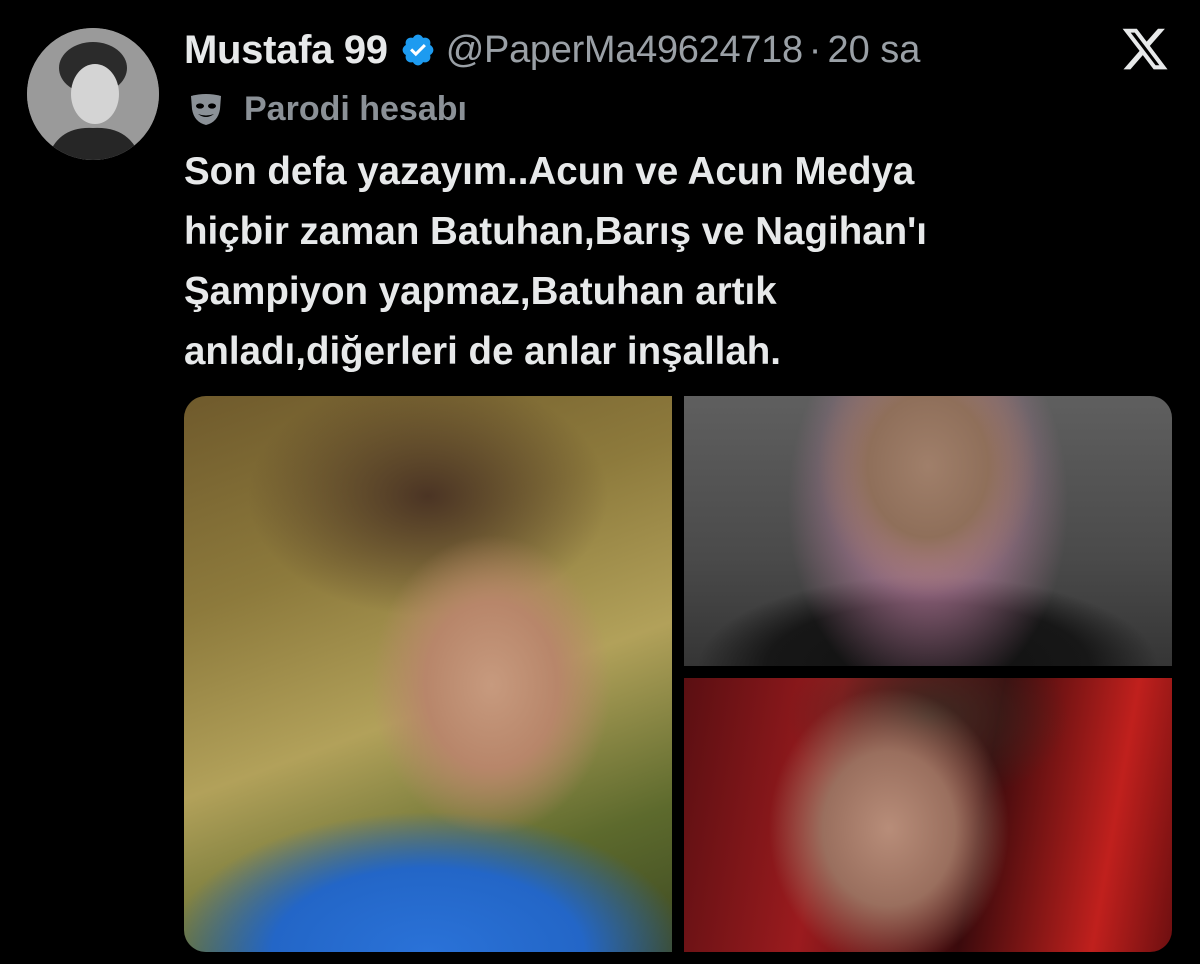 This screenshot has height=964, width=1200. Describe the element at coordinates (286, 50) in the screenshot. I see `display-name: Mustafa 99` at that location.